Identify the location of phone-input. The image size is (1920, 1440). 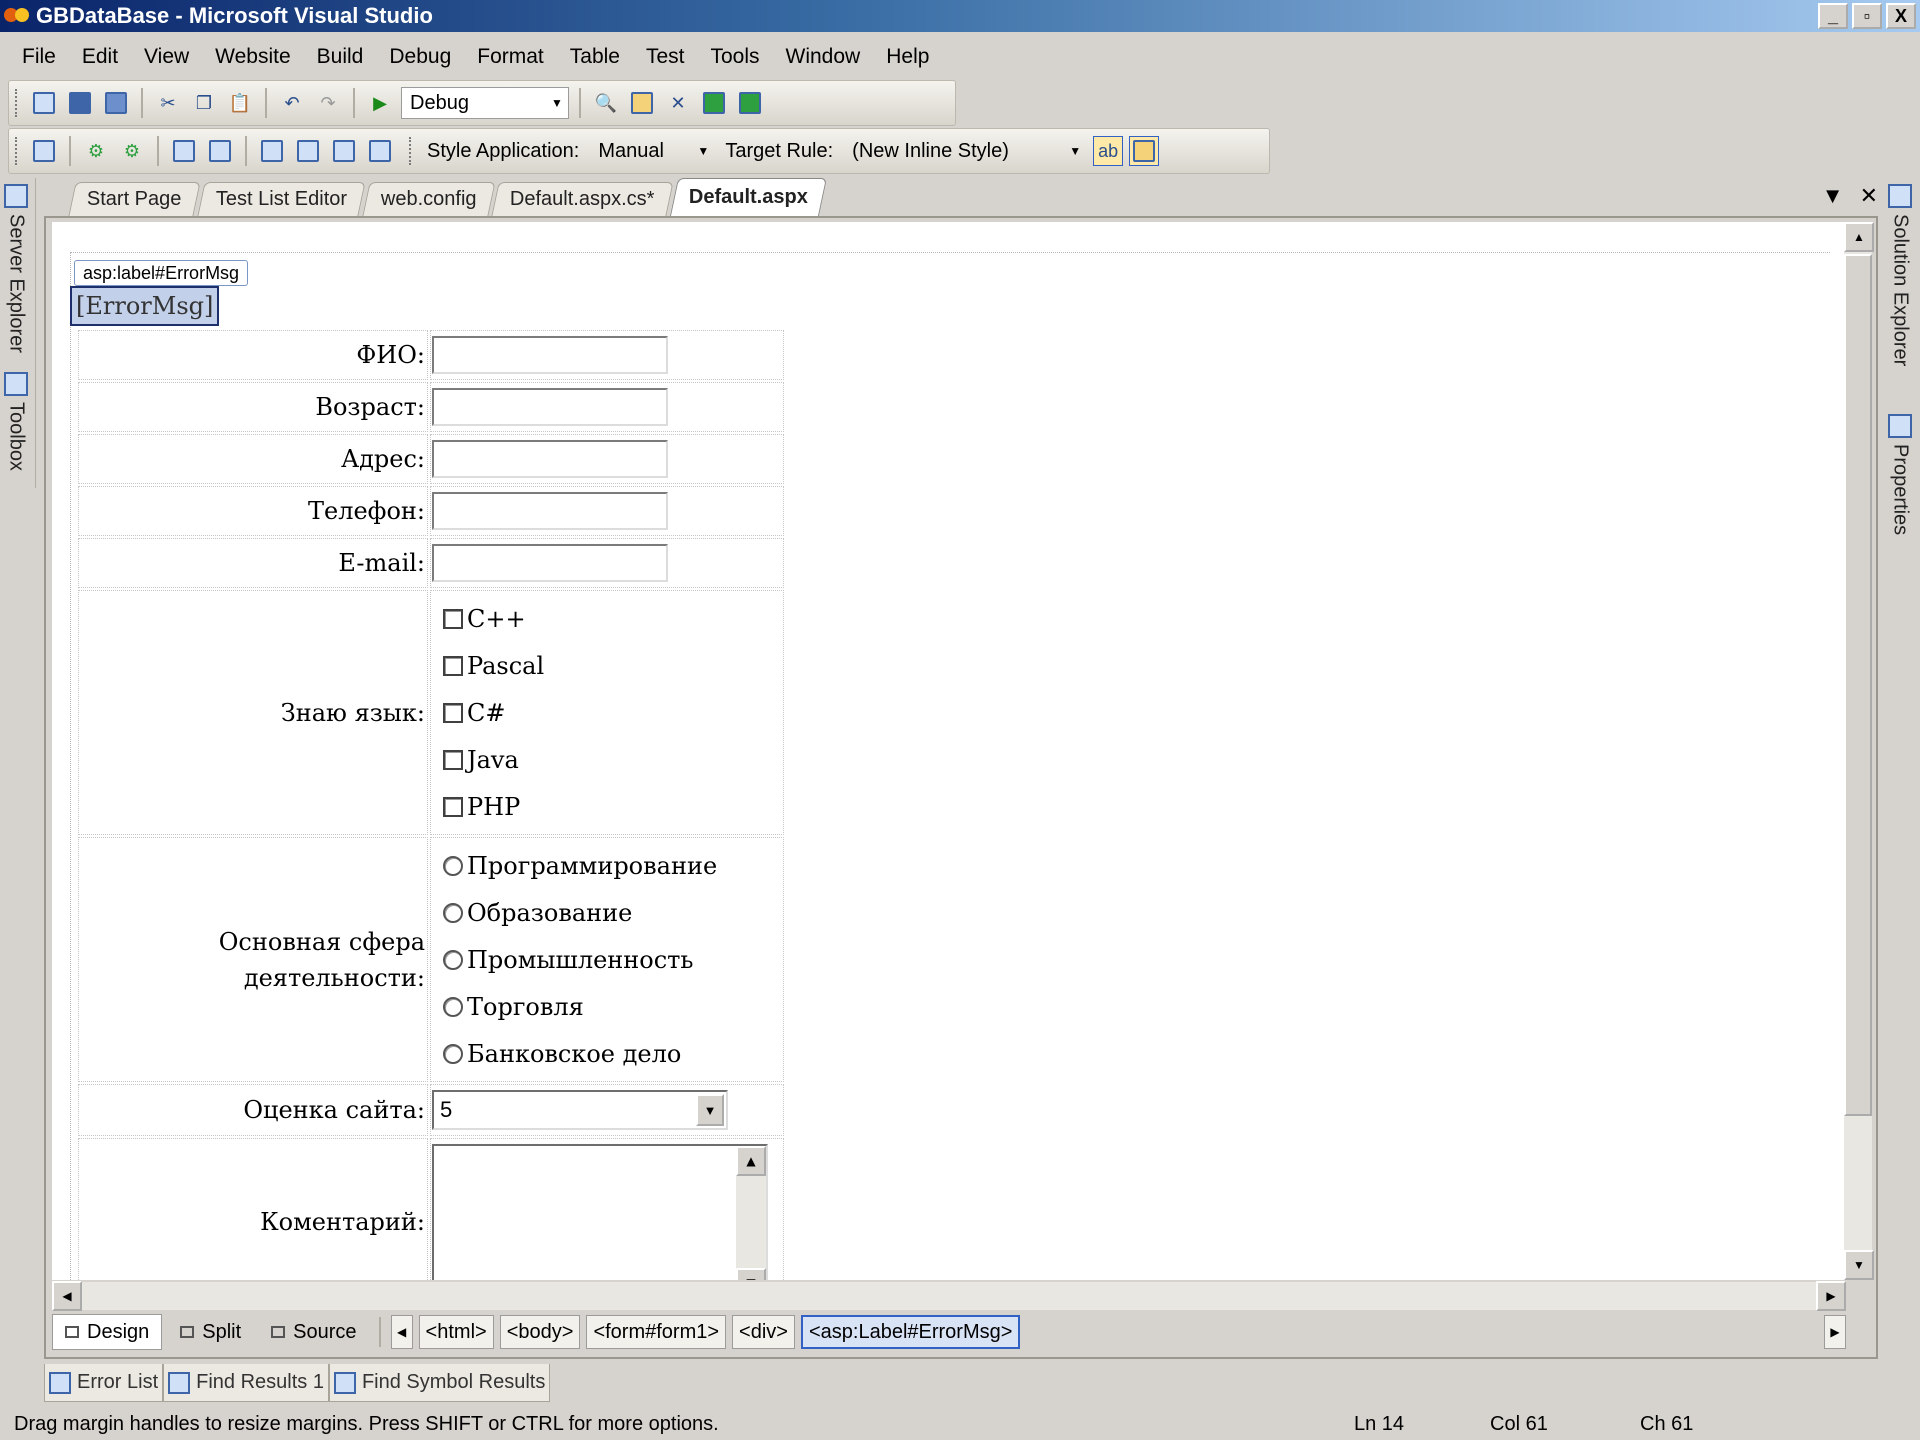
(550, 511).